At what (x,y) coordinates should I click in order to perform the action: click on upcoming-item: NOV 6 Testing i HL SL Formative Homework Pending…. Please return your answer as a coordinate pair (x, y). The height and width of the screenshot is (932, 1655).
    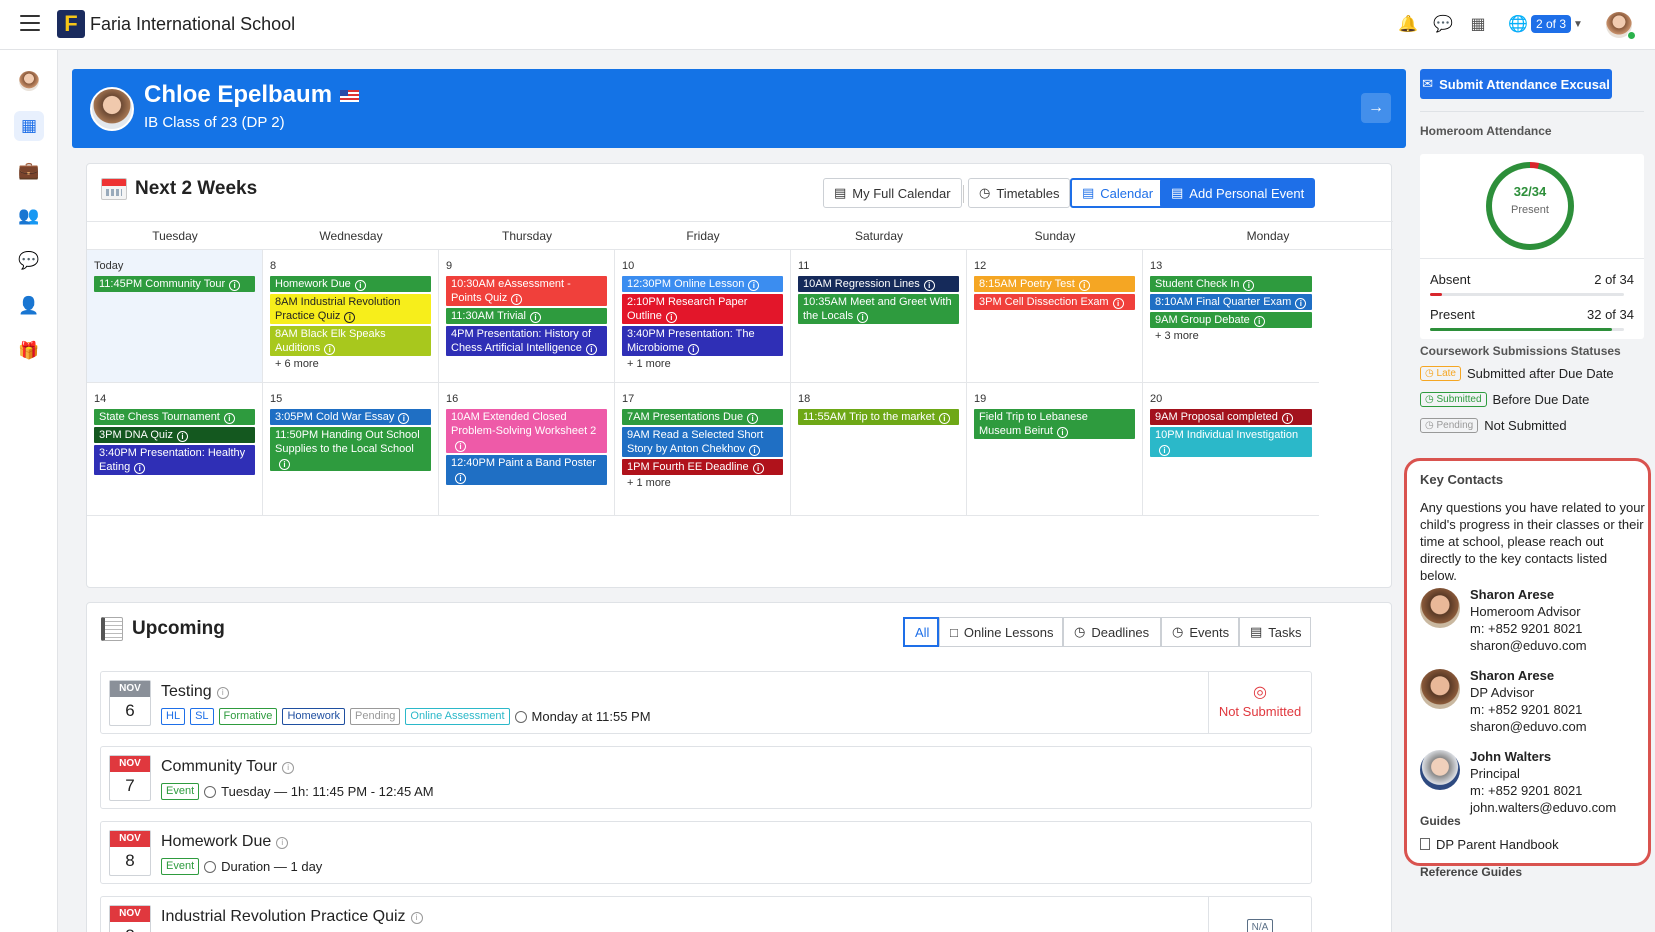
    Looking at the image, I should click on (706, 702).